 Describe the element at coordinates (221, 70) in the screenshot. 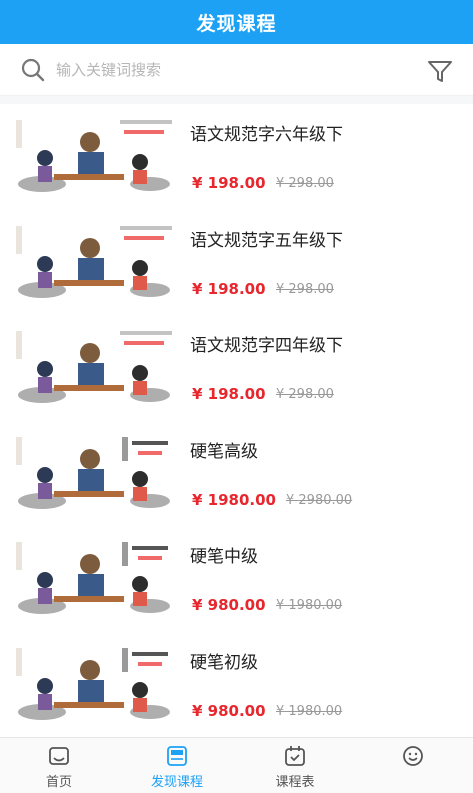

I see `search-input` at that location.